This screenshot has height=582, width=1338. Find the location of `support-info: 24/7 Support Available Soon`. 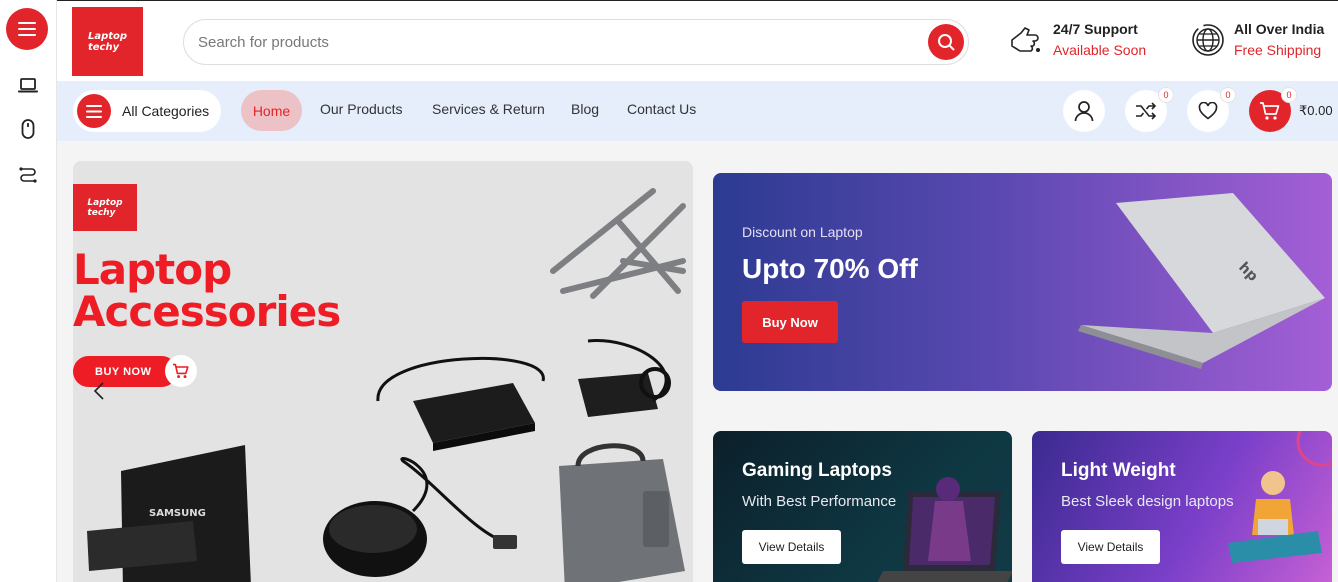

support-info: 24/7 Support Available Soon is located at coordinates (1076, 40).